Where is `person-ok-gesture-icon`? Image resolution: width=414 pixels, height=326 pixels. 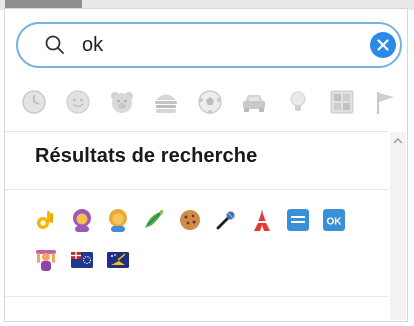
person-ok-gesture-icon is located at coordinates (118, 220).